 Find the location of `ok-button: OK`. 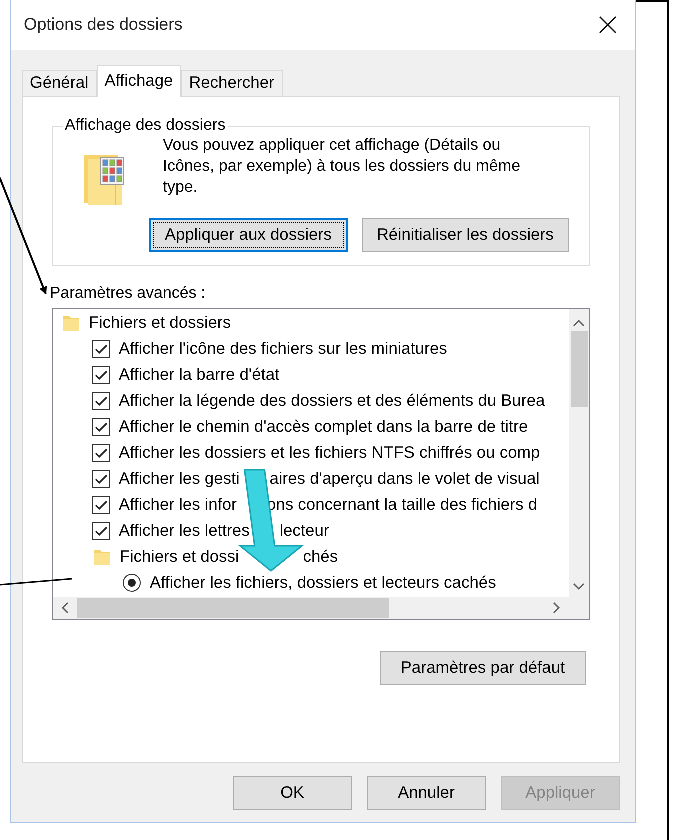

ok-button: OK is located at coordinates (292, 793).